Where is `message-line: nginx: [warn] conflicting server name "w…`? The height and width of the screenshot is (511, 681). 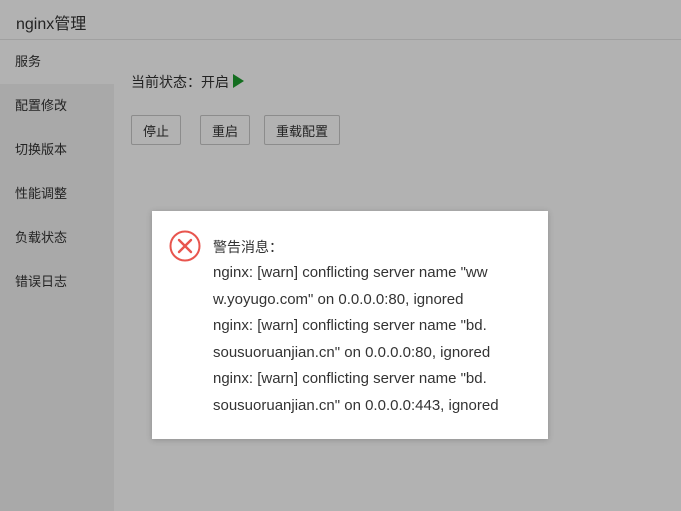 message-line: nginx: [warn] conflicting server name "w… is located at coordinates (350, 272).